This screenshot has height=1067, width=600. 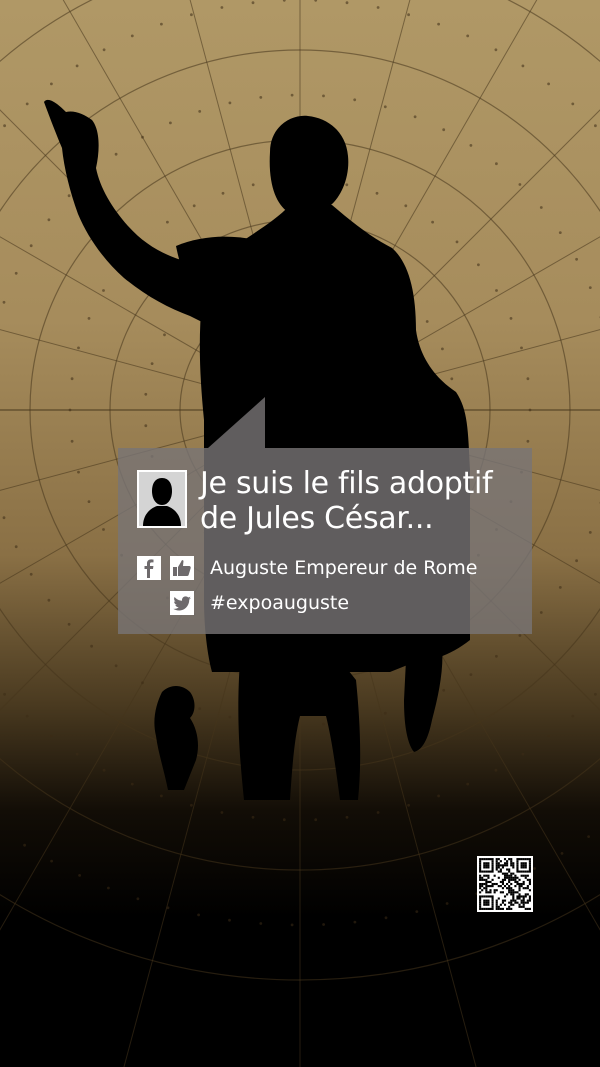 I want to click on speech-bubble-tail, so click(x=236, y=422).